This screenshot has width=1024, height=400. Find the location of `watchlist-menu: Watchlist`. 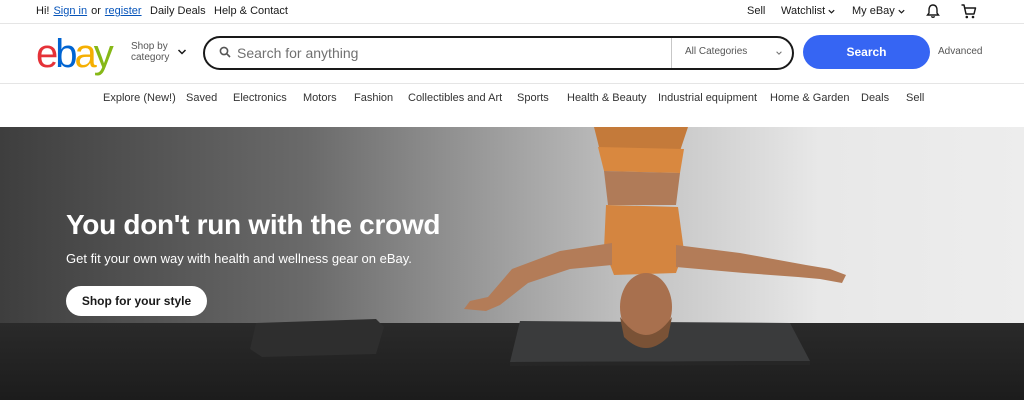

watchlist-menu: Watchlist is located at coordinates (808, 11).